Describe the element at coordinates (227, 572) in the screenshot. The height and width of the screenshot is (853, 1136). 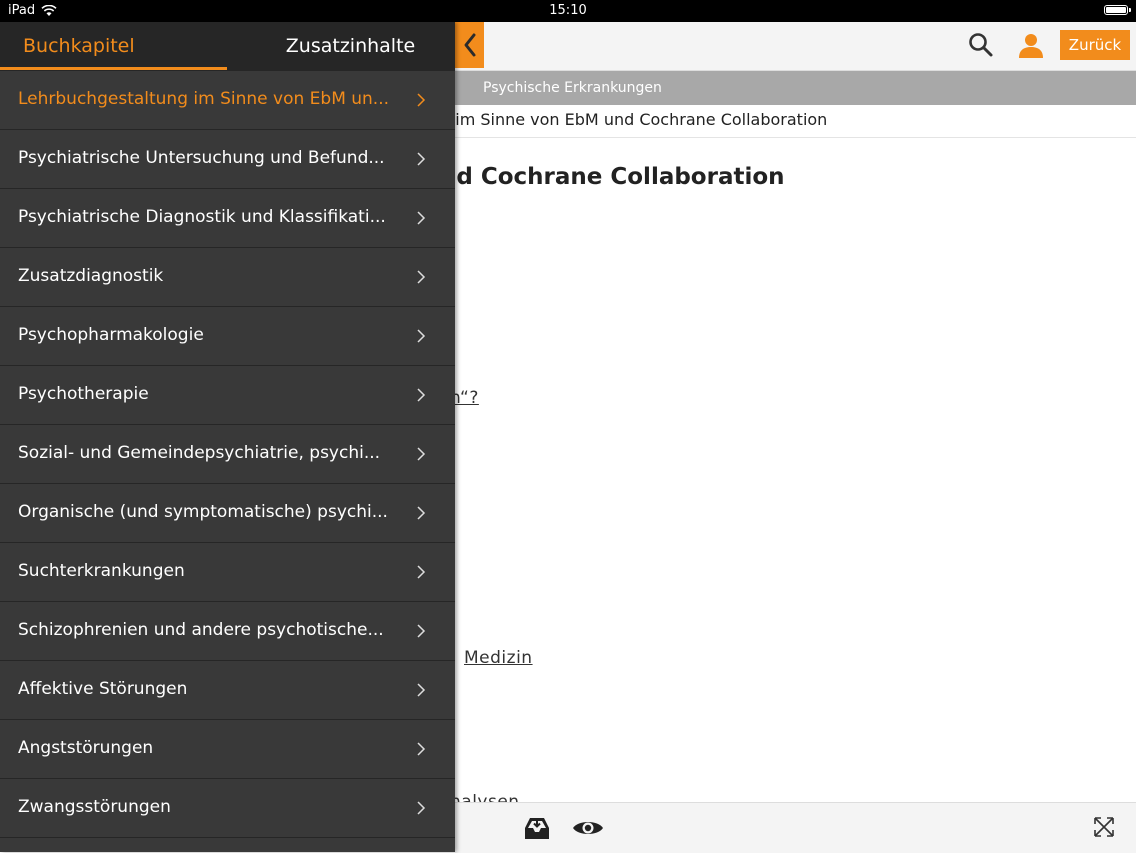
I see `chapter-item: Suchterkrankungen` at that location.